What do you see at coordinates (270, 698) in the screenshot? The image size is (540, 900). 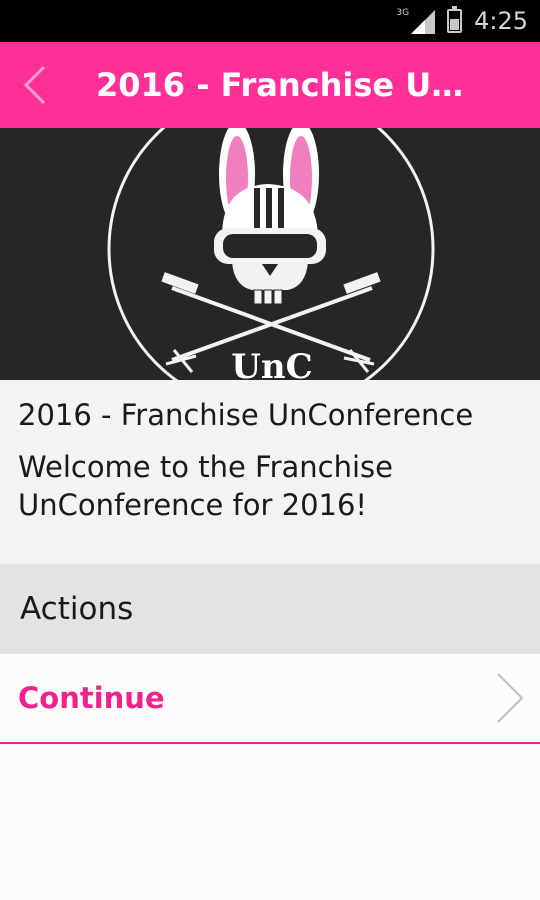 I see `continue-button: Continue` at bounding box center [270, 698].